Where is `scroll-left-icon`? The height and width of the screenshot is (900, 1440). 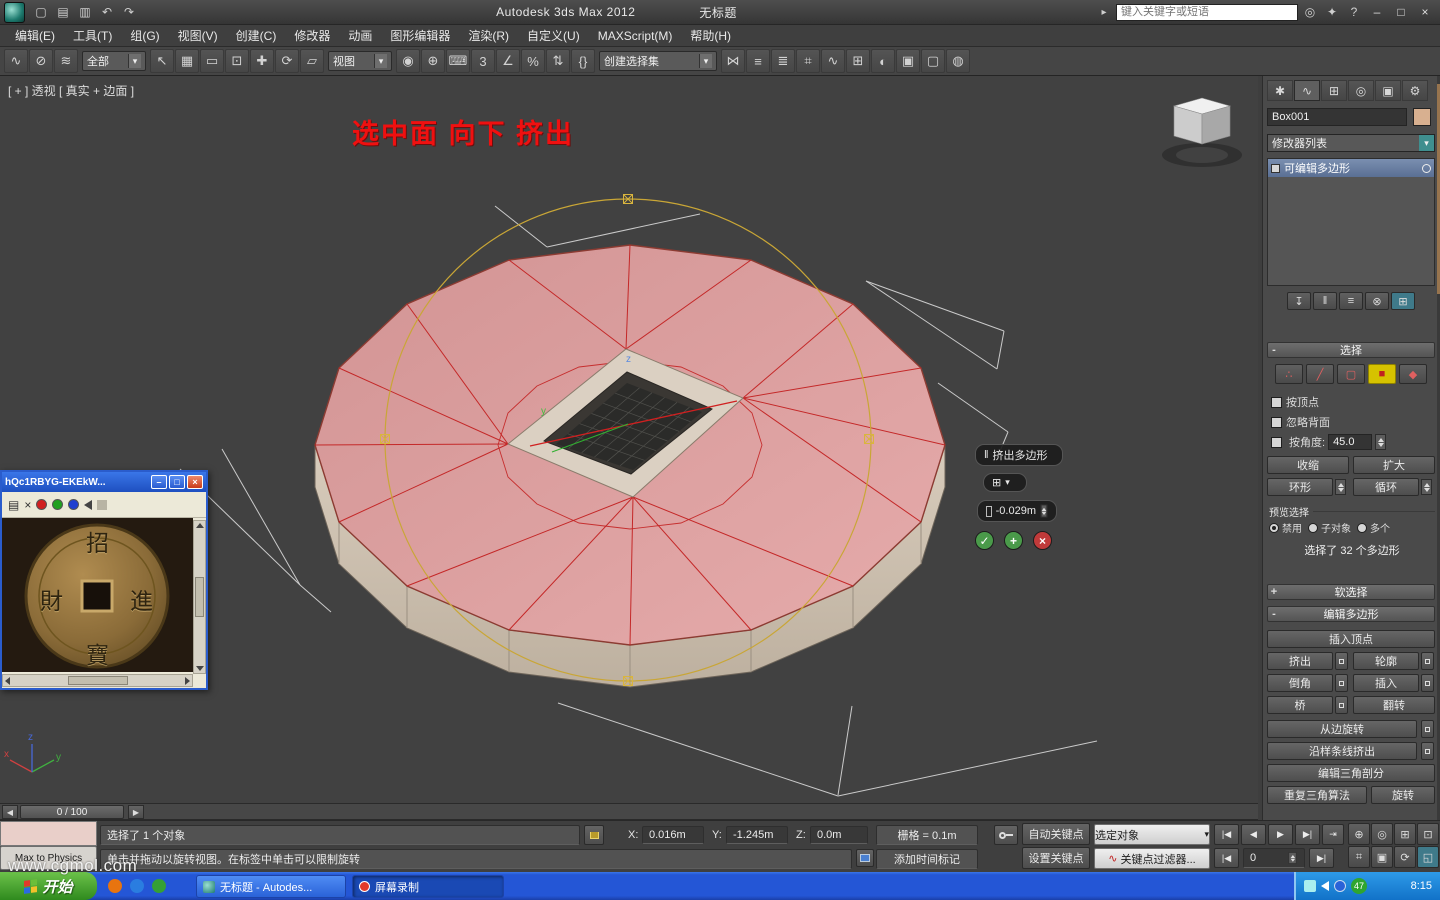
scroll-left-icon is located at coordinates (7, 680).